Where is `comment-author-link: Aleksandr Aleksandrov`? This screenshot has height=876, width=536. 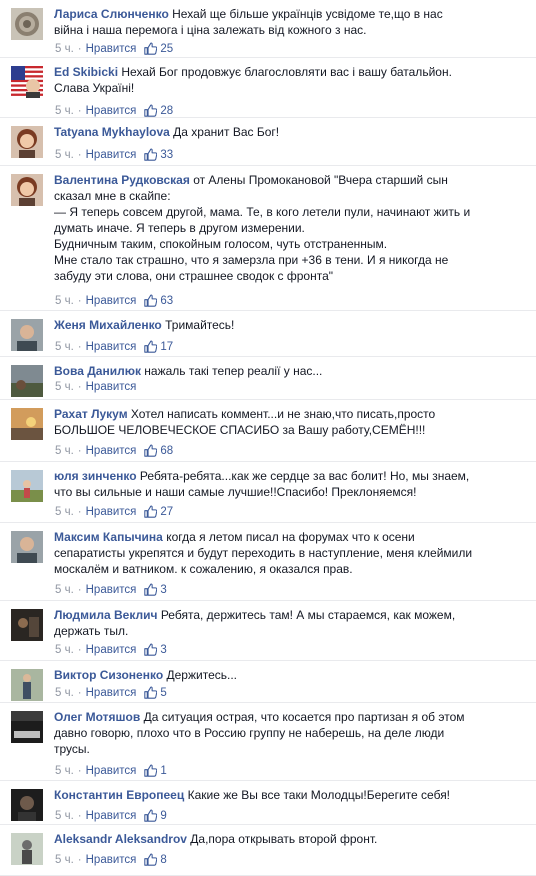
comment-author-link: Aleksandr Aleksandrov is located at coordinates (120, 839).